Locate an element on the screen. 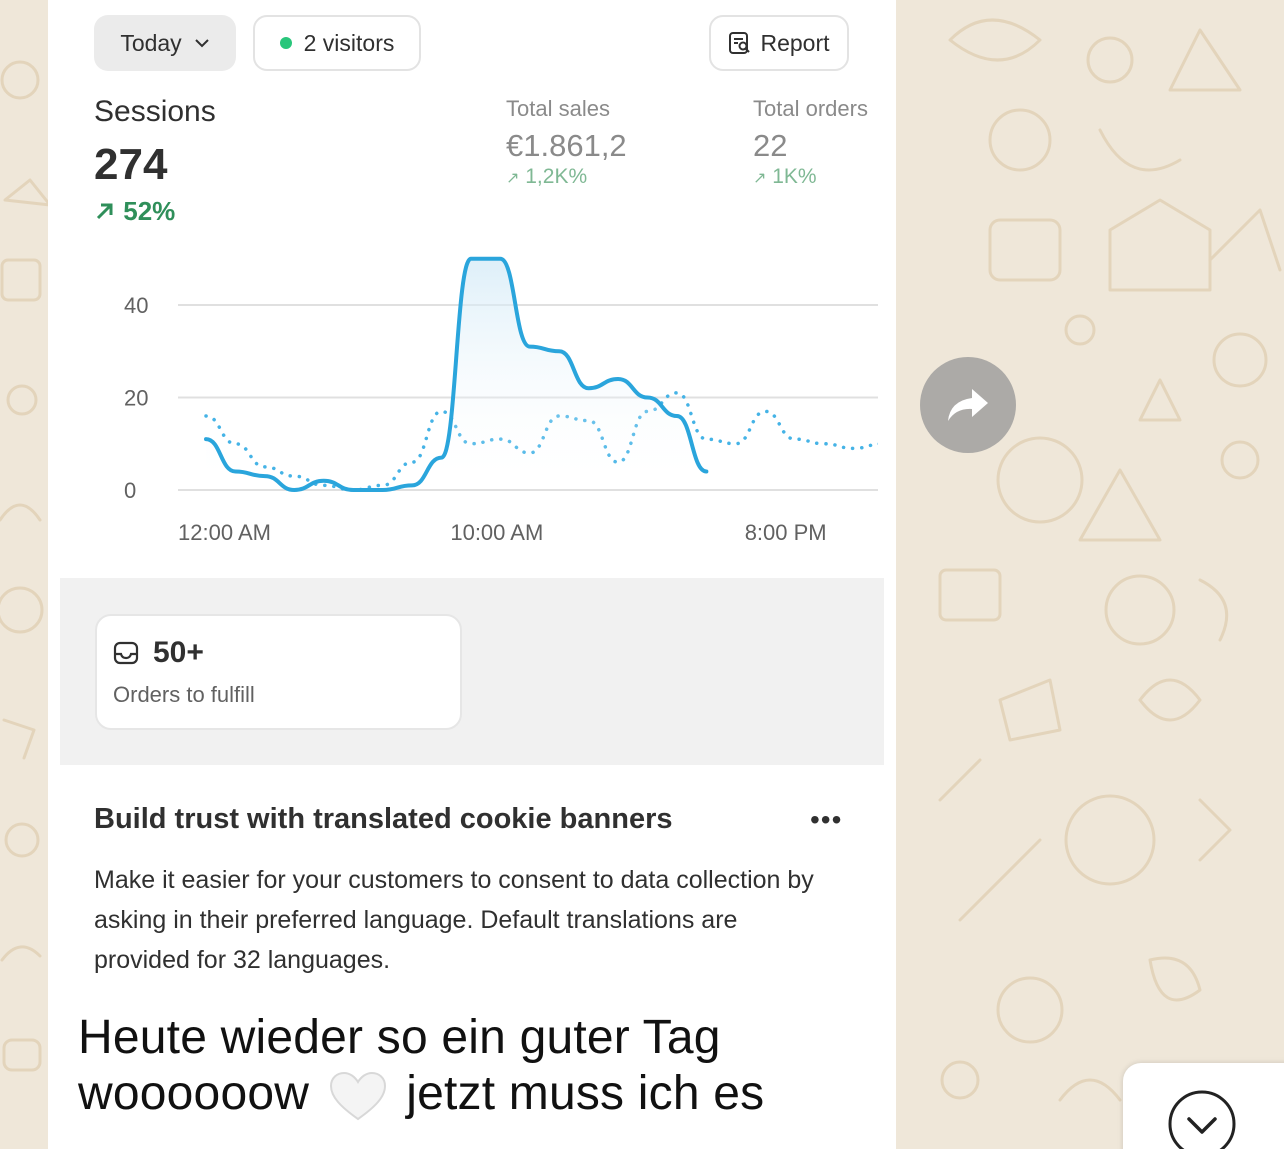 The width and height of the screenshot is (1284, 1149). report-button: Report is located at coordinates (779, 43).